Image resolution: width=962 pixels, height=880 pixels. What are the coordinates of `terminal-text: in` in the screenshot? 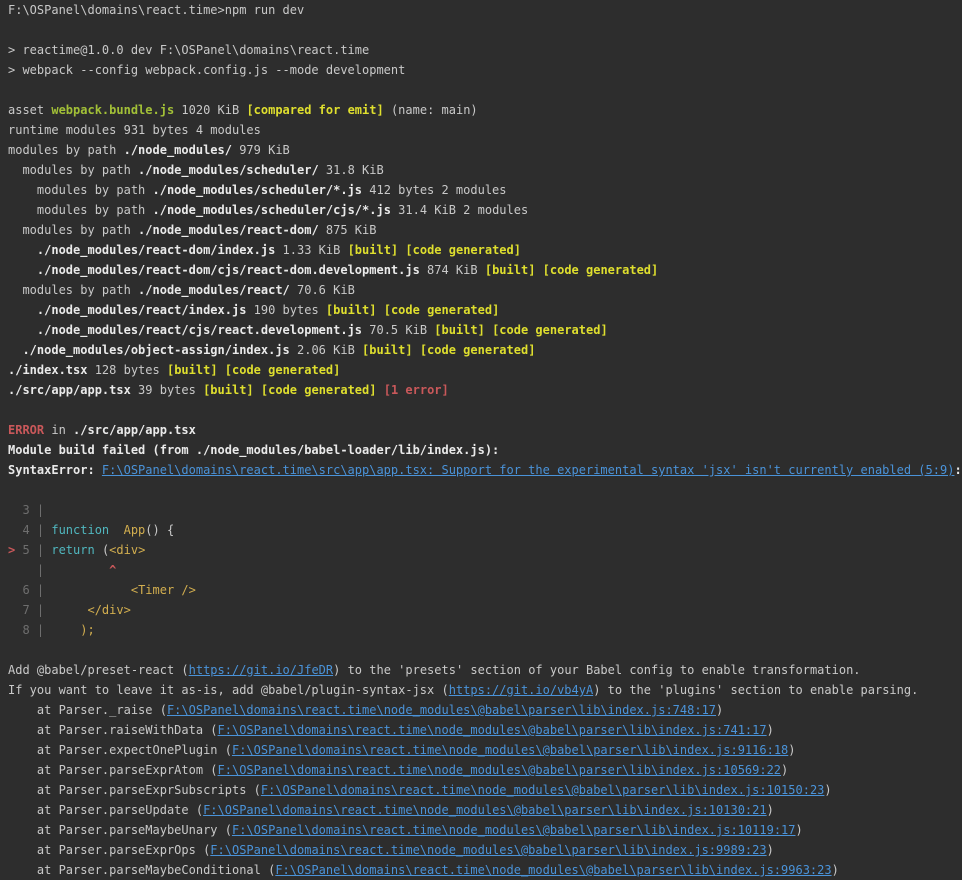 It's located at (59, 430).